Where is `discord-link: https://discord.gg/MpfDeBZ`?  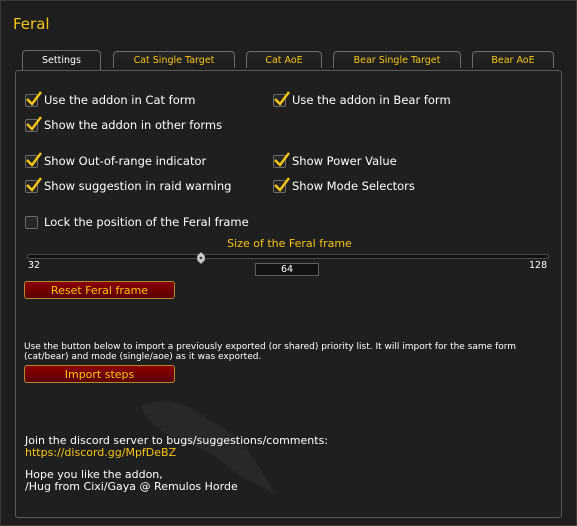 discord-link: https://discord.gg/MpfDeBZ is located at coordinates (100, 452).